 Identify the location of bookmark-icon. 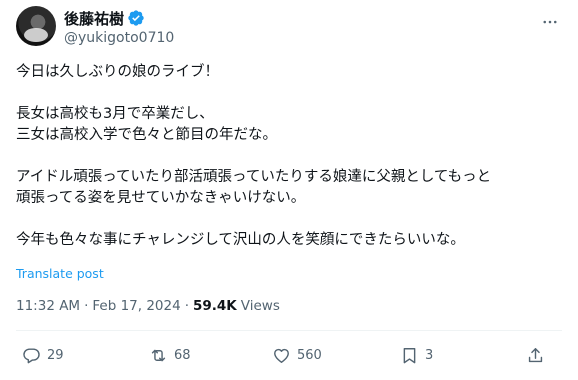
(409, 355).